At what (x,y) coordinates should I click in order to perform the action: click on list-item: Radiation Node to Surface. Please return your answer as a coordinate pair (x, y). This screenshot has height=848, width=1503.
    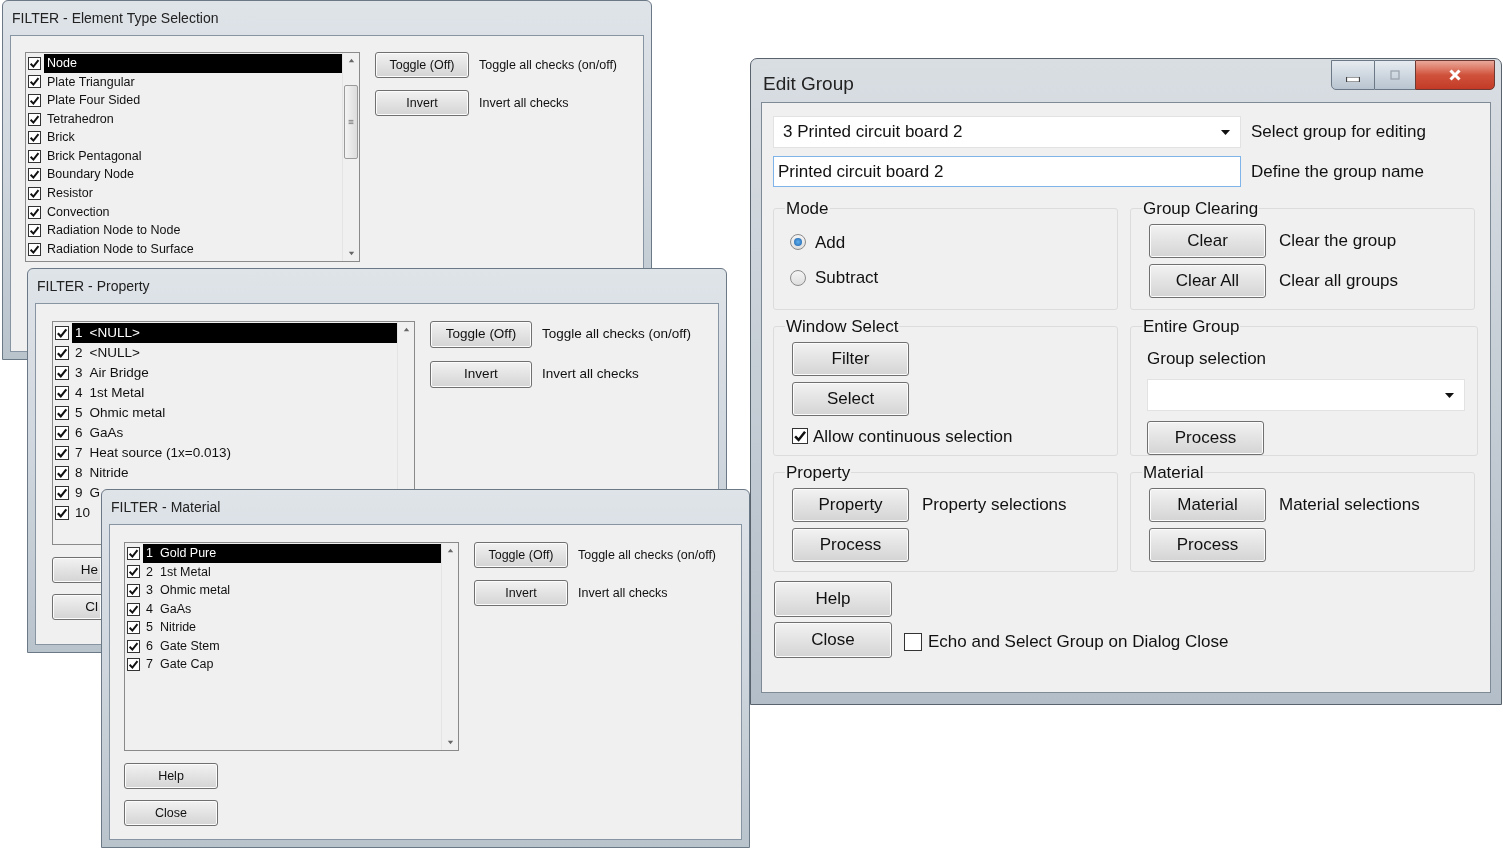
    Looking at the image, I should click on (193, 249).